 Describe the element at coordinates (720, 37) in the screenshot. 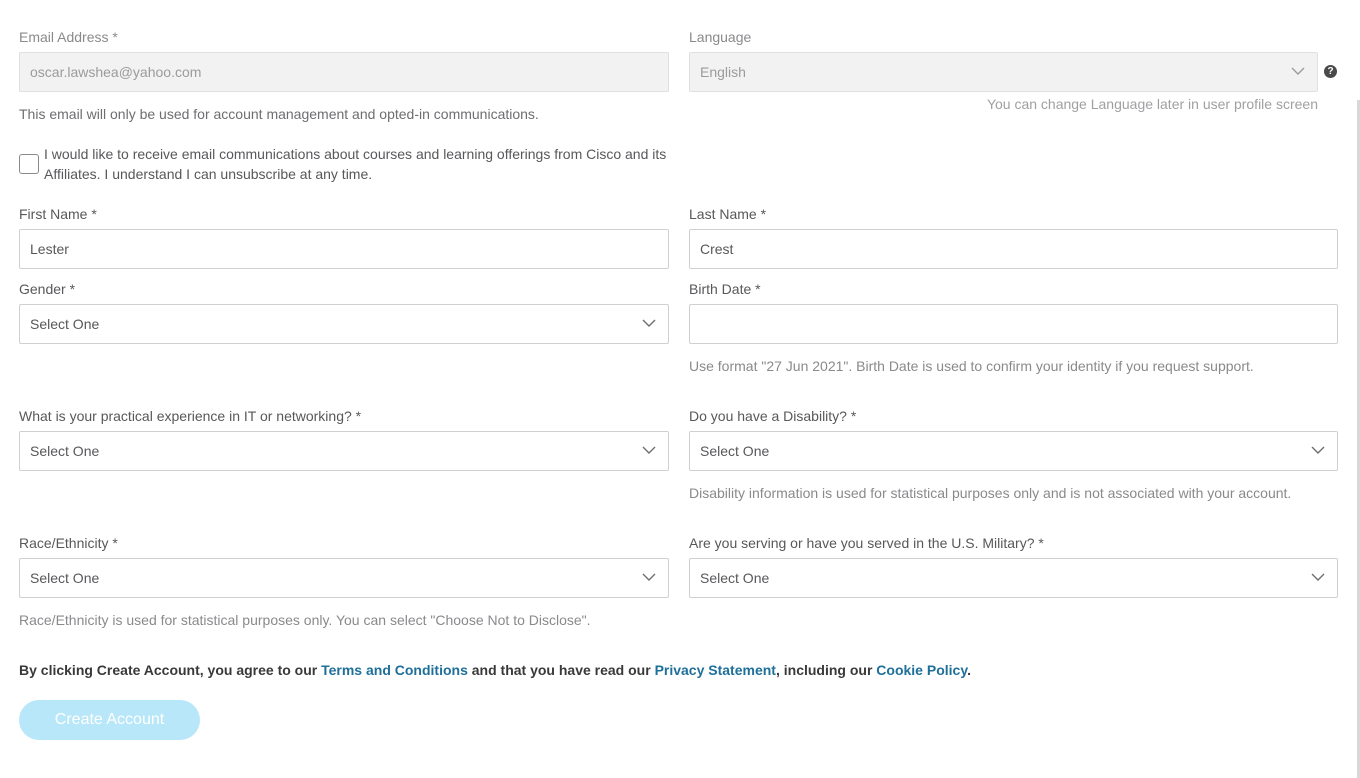

I see `language-label: Language` at that location.